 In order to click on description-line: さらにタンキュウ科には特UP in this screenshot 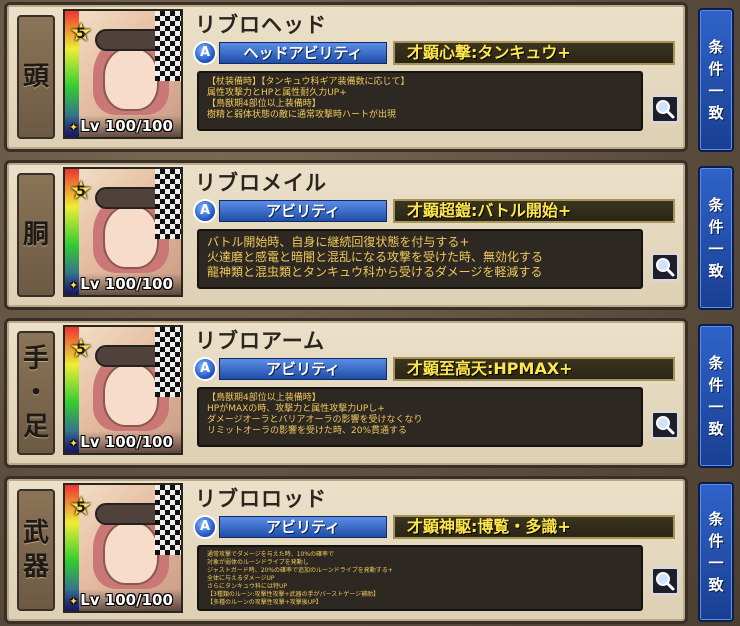, I will do `click(247, 586)`.